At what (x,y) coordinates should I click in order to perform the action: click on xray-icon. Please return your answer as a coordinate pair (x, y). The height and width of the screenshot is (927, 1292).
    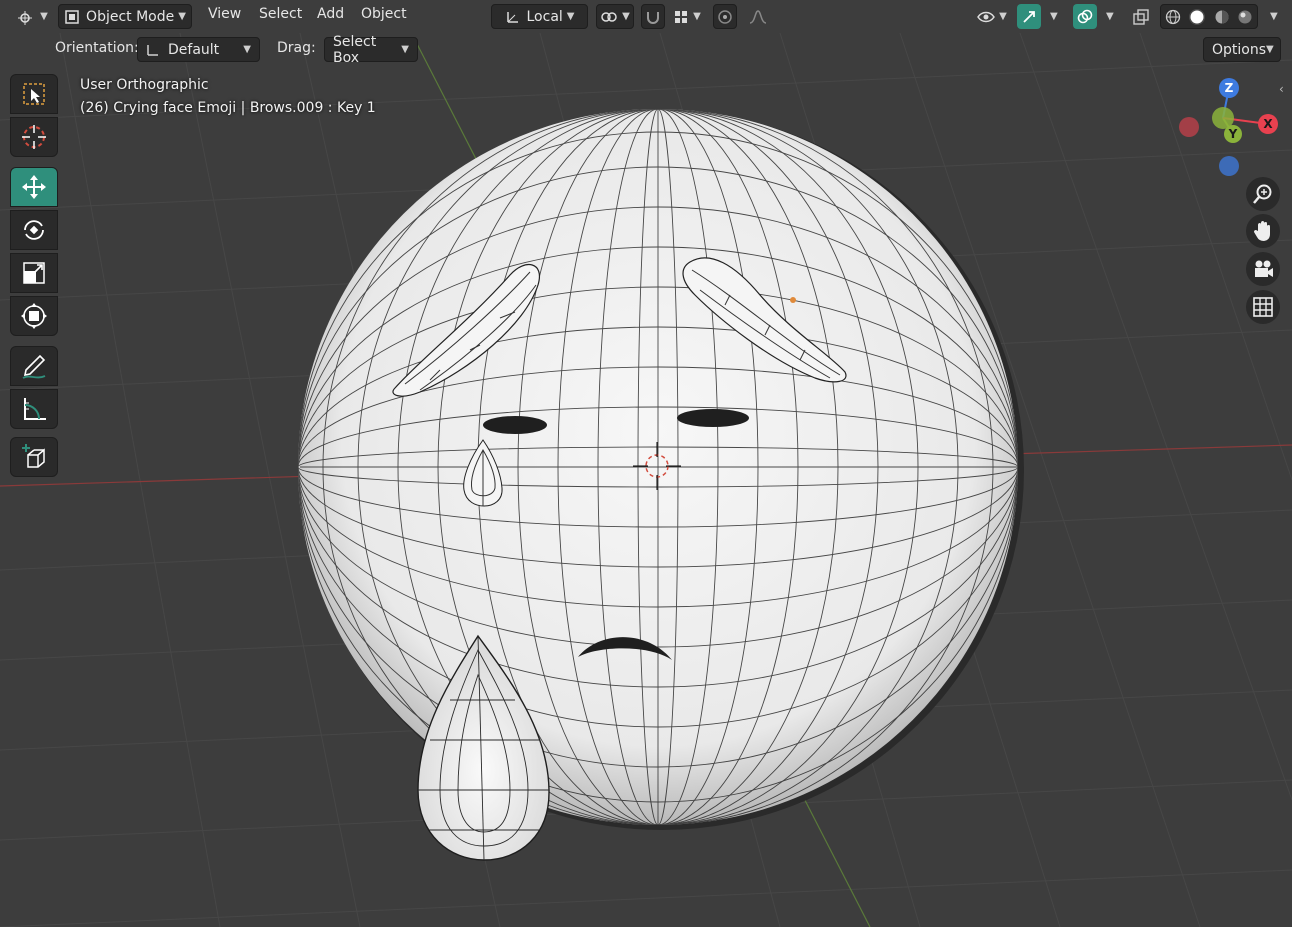
    Looking at the image, I should click on (1141, 16).